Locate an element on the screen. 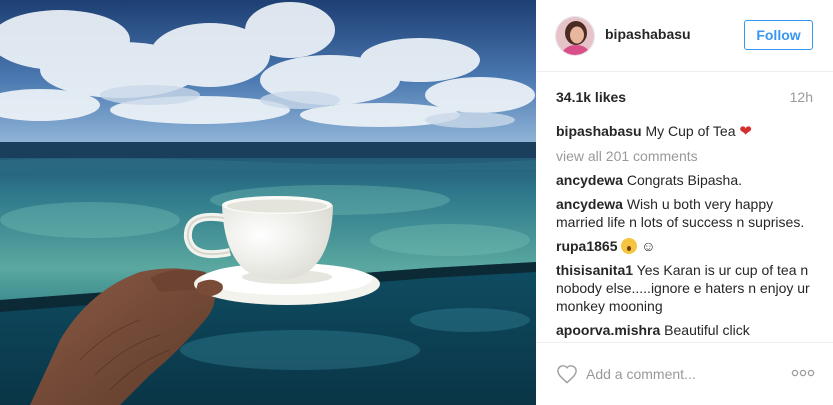  view-all-comments-link: view all 201 comments is located at coordinates (687, 156).